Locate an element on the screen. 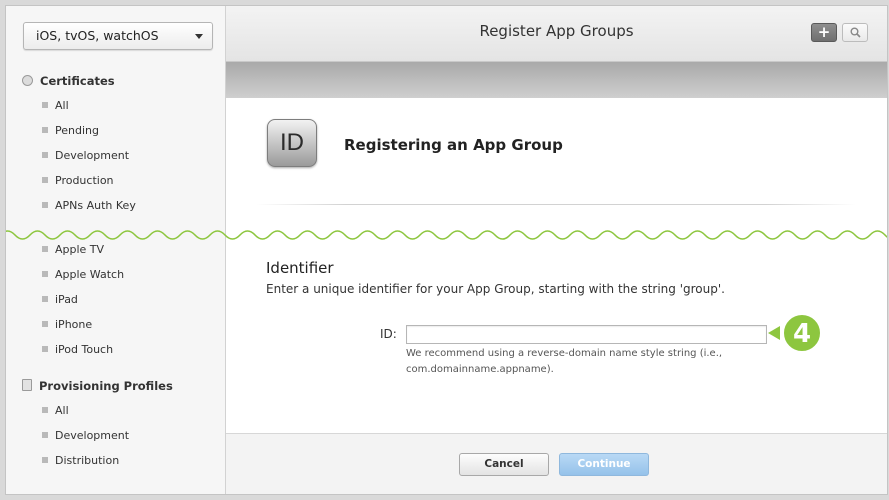 The image size is (889, 500). toolbar-band is located at coordinates (556, 80).